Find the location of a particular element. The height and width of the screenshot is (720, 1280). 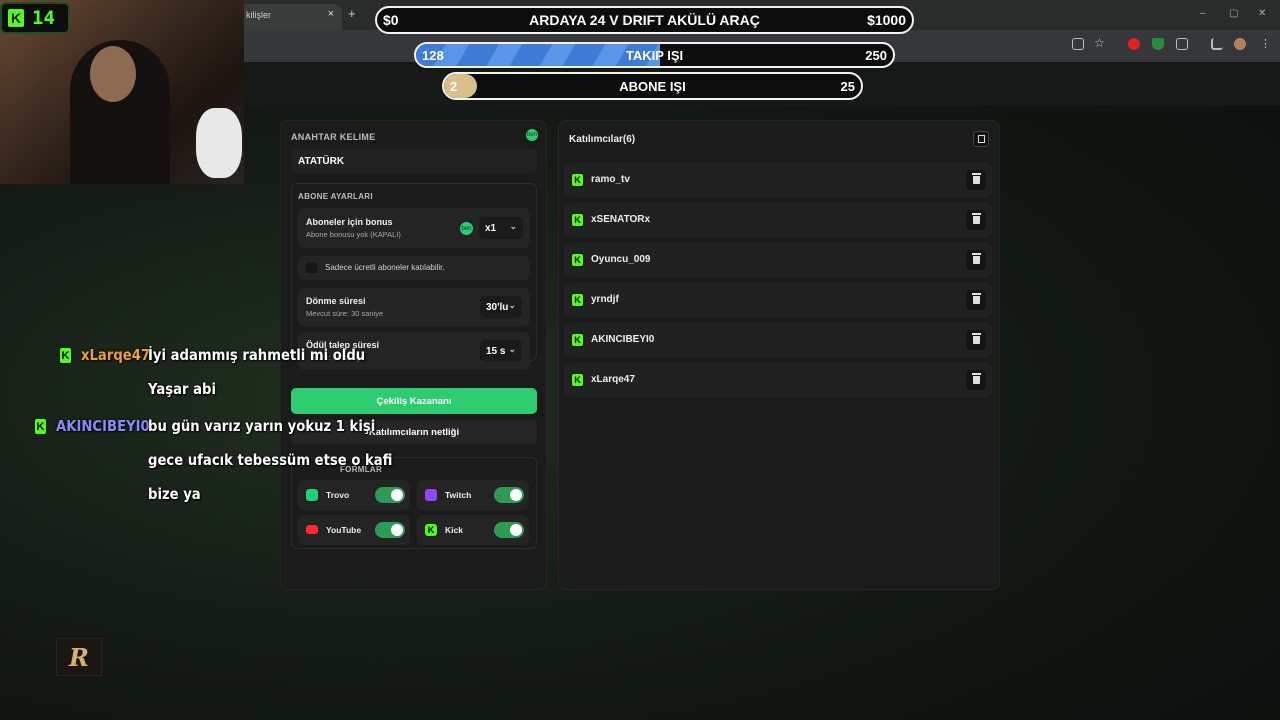

close-window-icon: ✕ is located at coordinates (1262, 13).